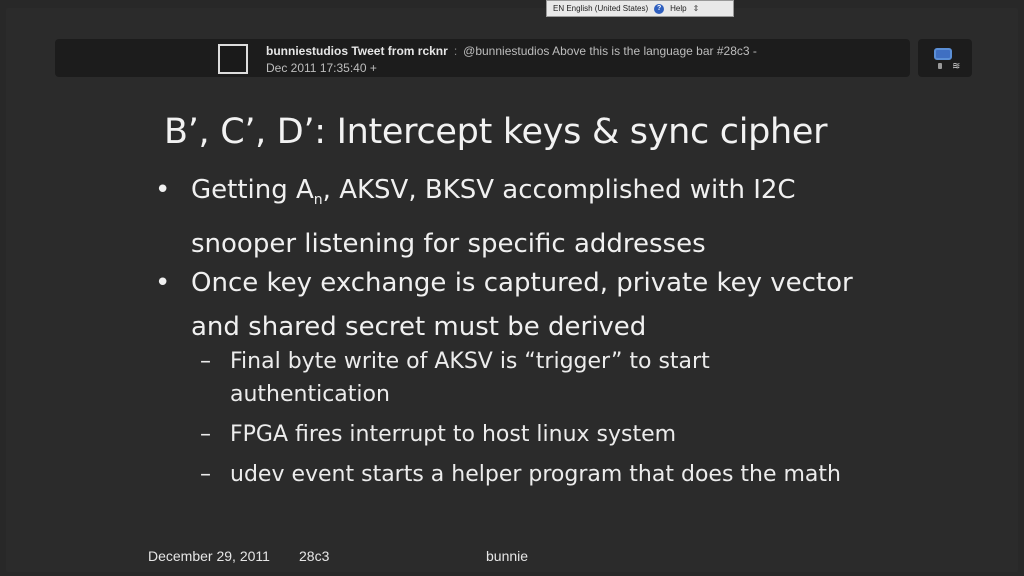 This screenshot has width=1024, height=576. What do you see at coordinates (318, 200) in the screenshot?
I see `bullet-subscript: n` at bounding box center [318, 200].